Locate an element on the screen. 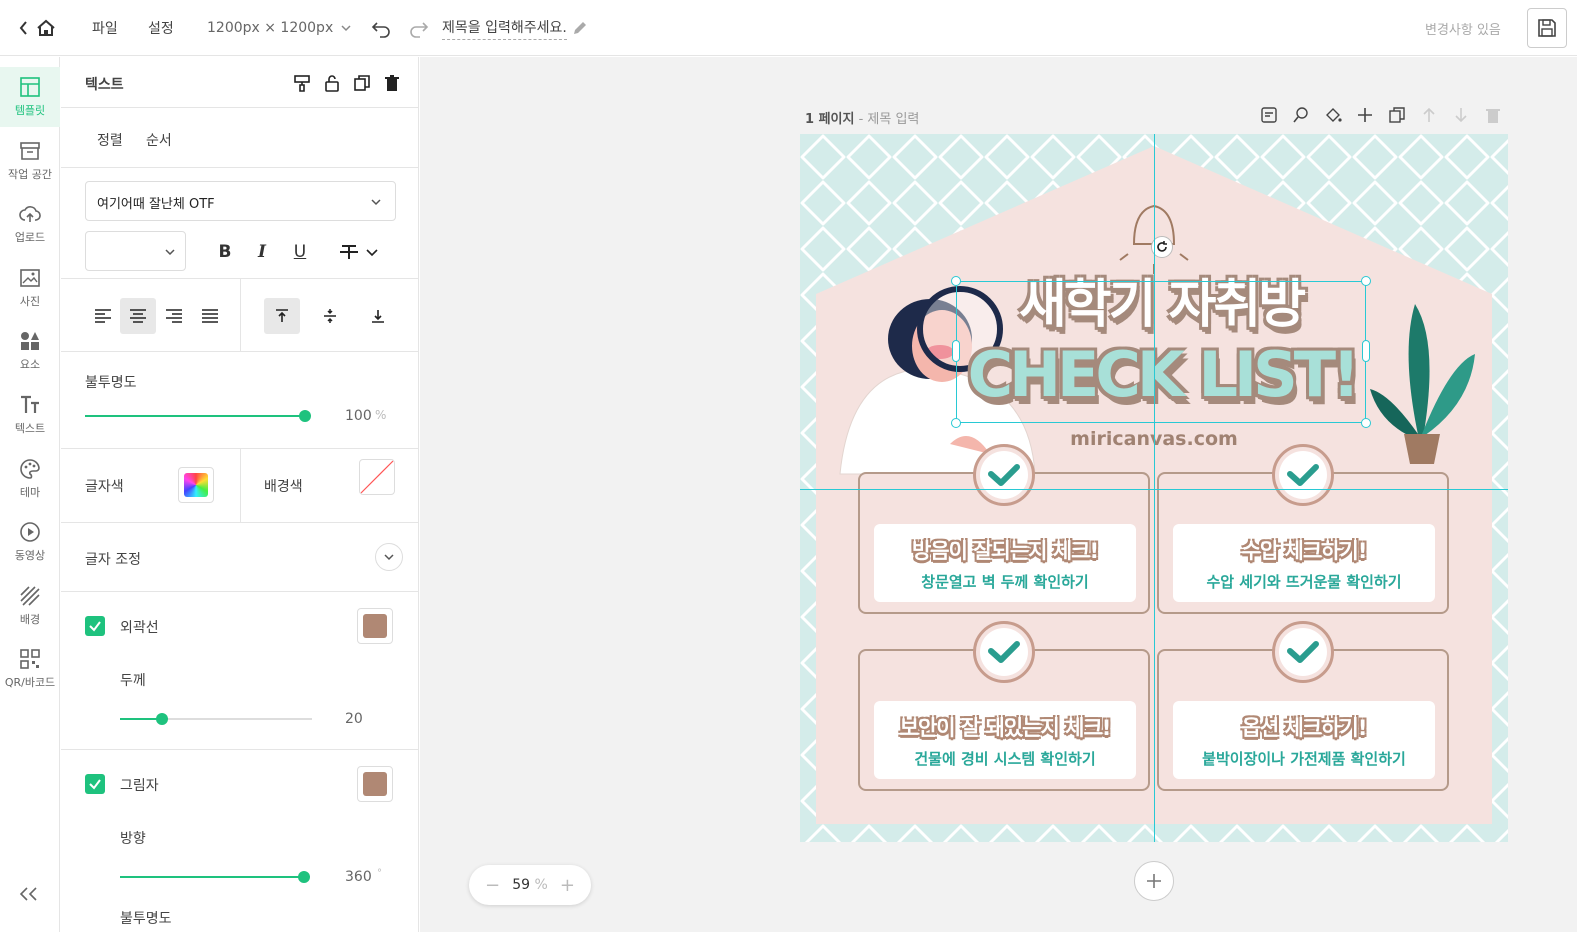 The image size is (1577, 932). thickness-slider is located at coordinates (216, 719).